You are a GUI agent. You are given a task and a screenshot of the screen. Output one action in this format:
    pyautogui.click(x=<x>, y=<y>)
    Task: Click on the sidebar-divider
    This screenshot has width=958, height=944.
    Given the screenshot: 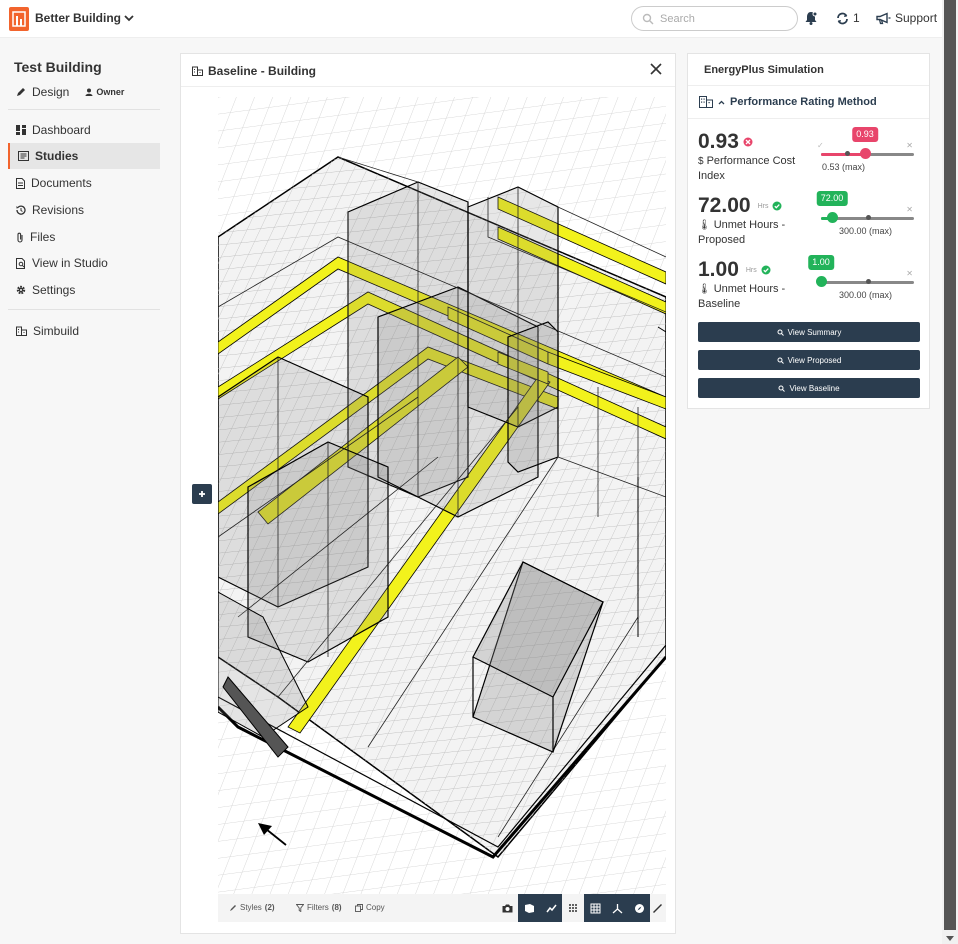 What is the action you would take?
    pyautogui.click(x=84, y=109)
    